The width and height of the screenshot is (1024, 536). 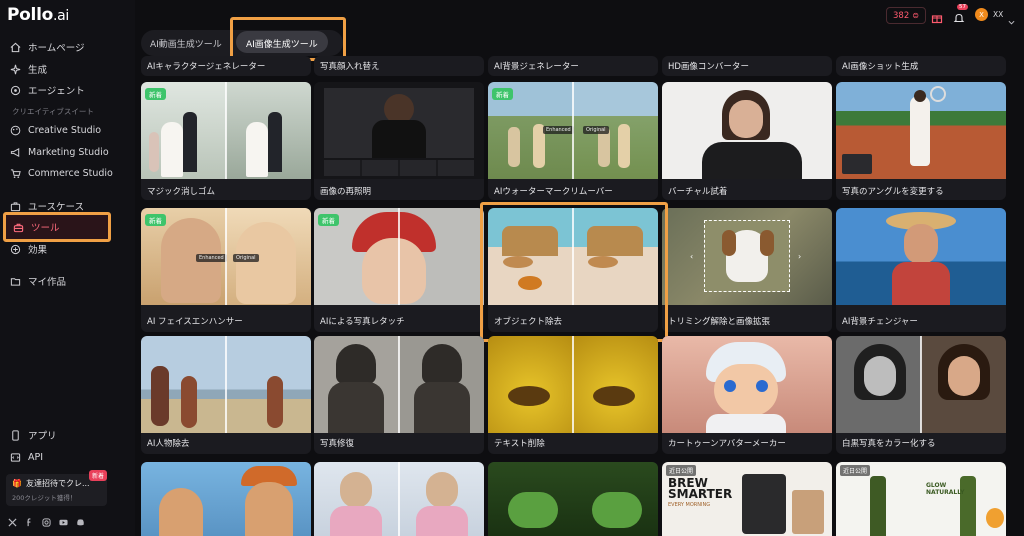 What do you see at coordinates (38, 15) in the screenshot?
I see `pollo-logo: Pollo.ai` at bounding box center [38, 15].